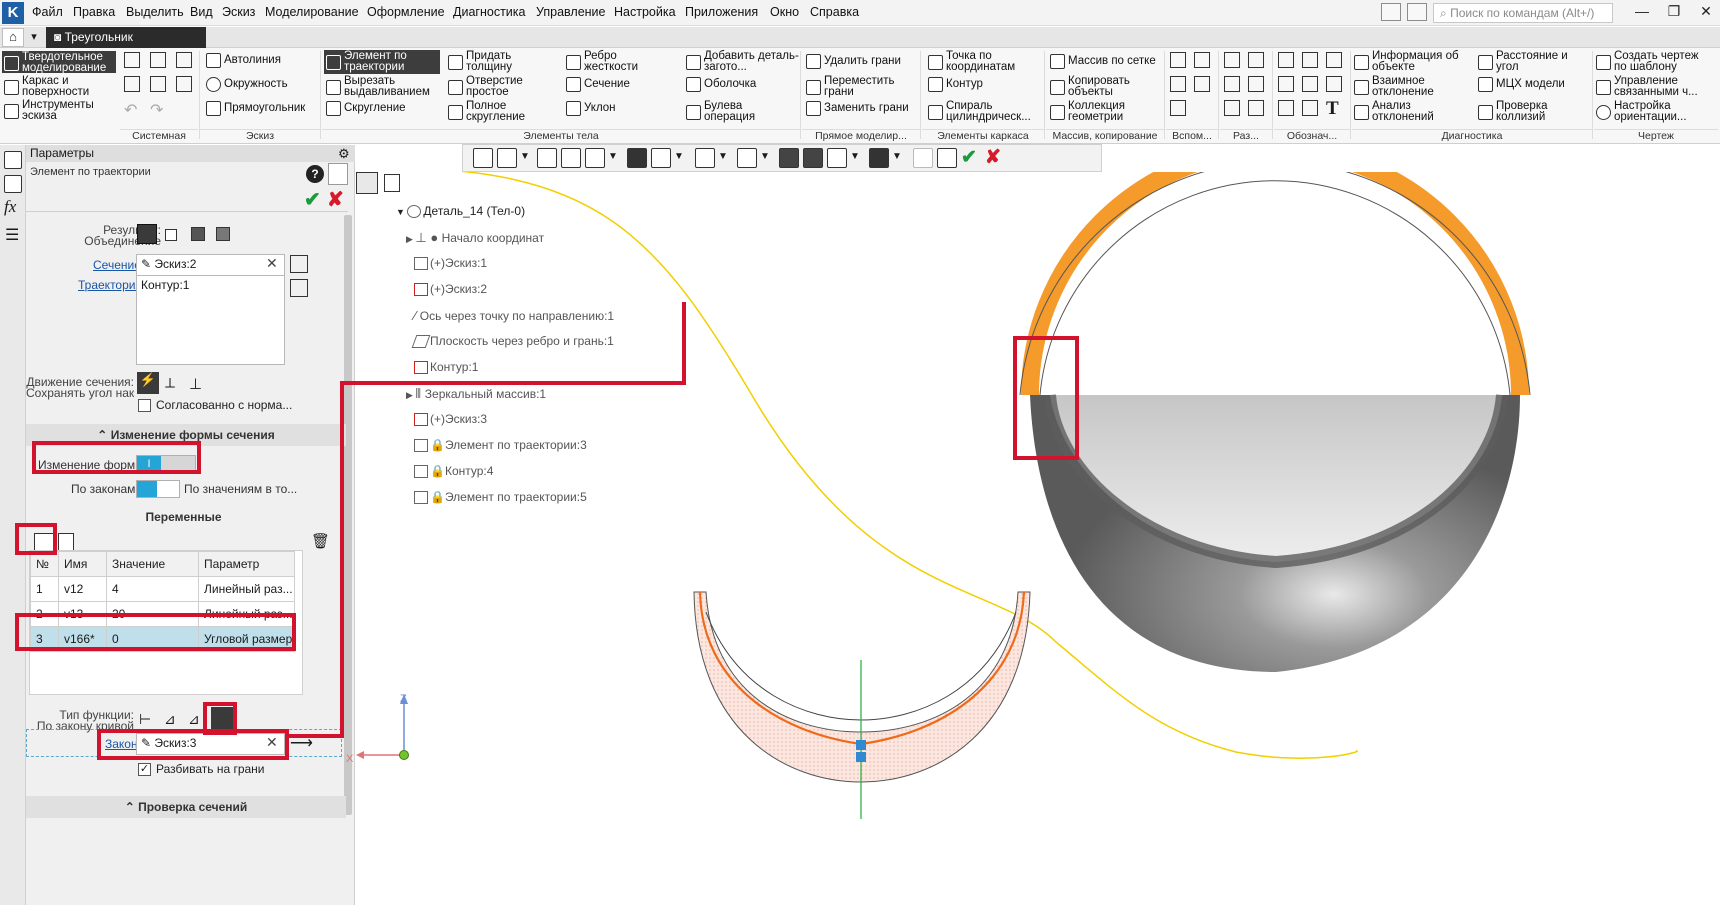 The image size is (1720, 905). What do you see at coordinates (591, 108) in the screenshot?
I see `draft-button: Уклон` at bounding box center [591, 108].